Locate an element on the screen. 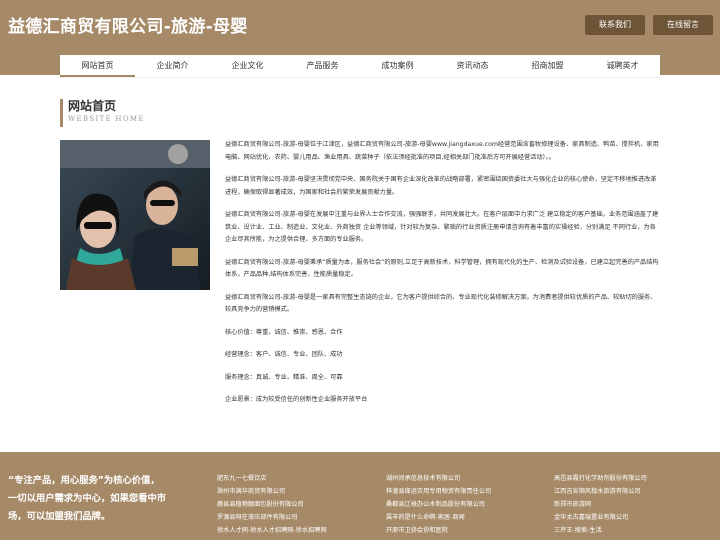 The height and width of the screenshot is (540, 720). featured-photo is located at coordinates (135, 215).